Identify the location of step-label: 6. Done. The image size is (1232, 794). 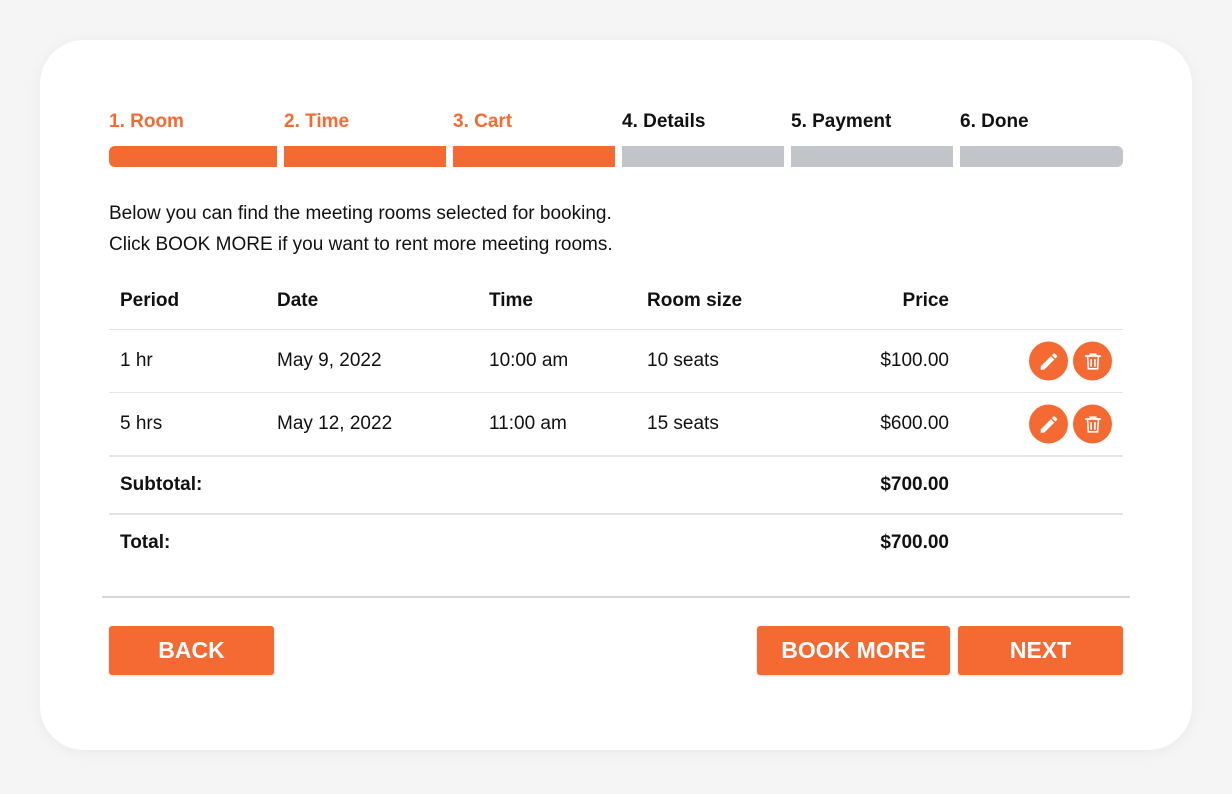
(994, 121).